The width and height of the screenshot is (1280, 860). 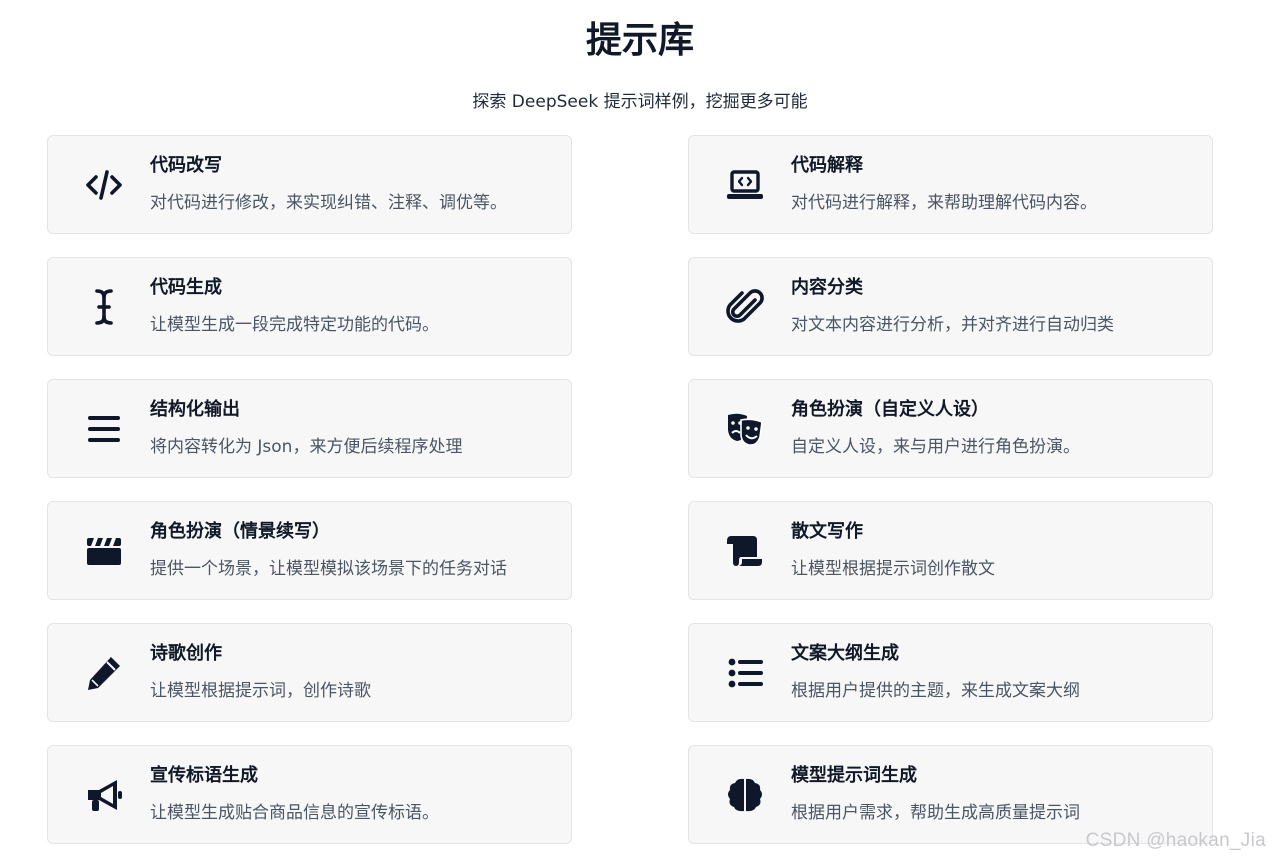 I want to click on card-title: 角色扮演（情景续写）, so click(x=240, y=531).